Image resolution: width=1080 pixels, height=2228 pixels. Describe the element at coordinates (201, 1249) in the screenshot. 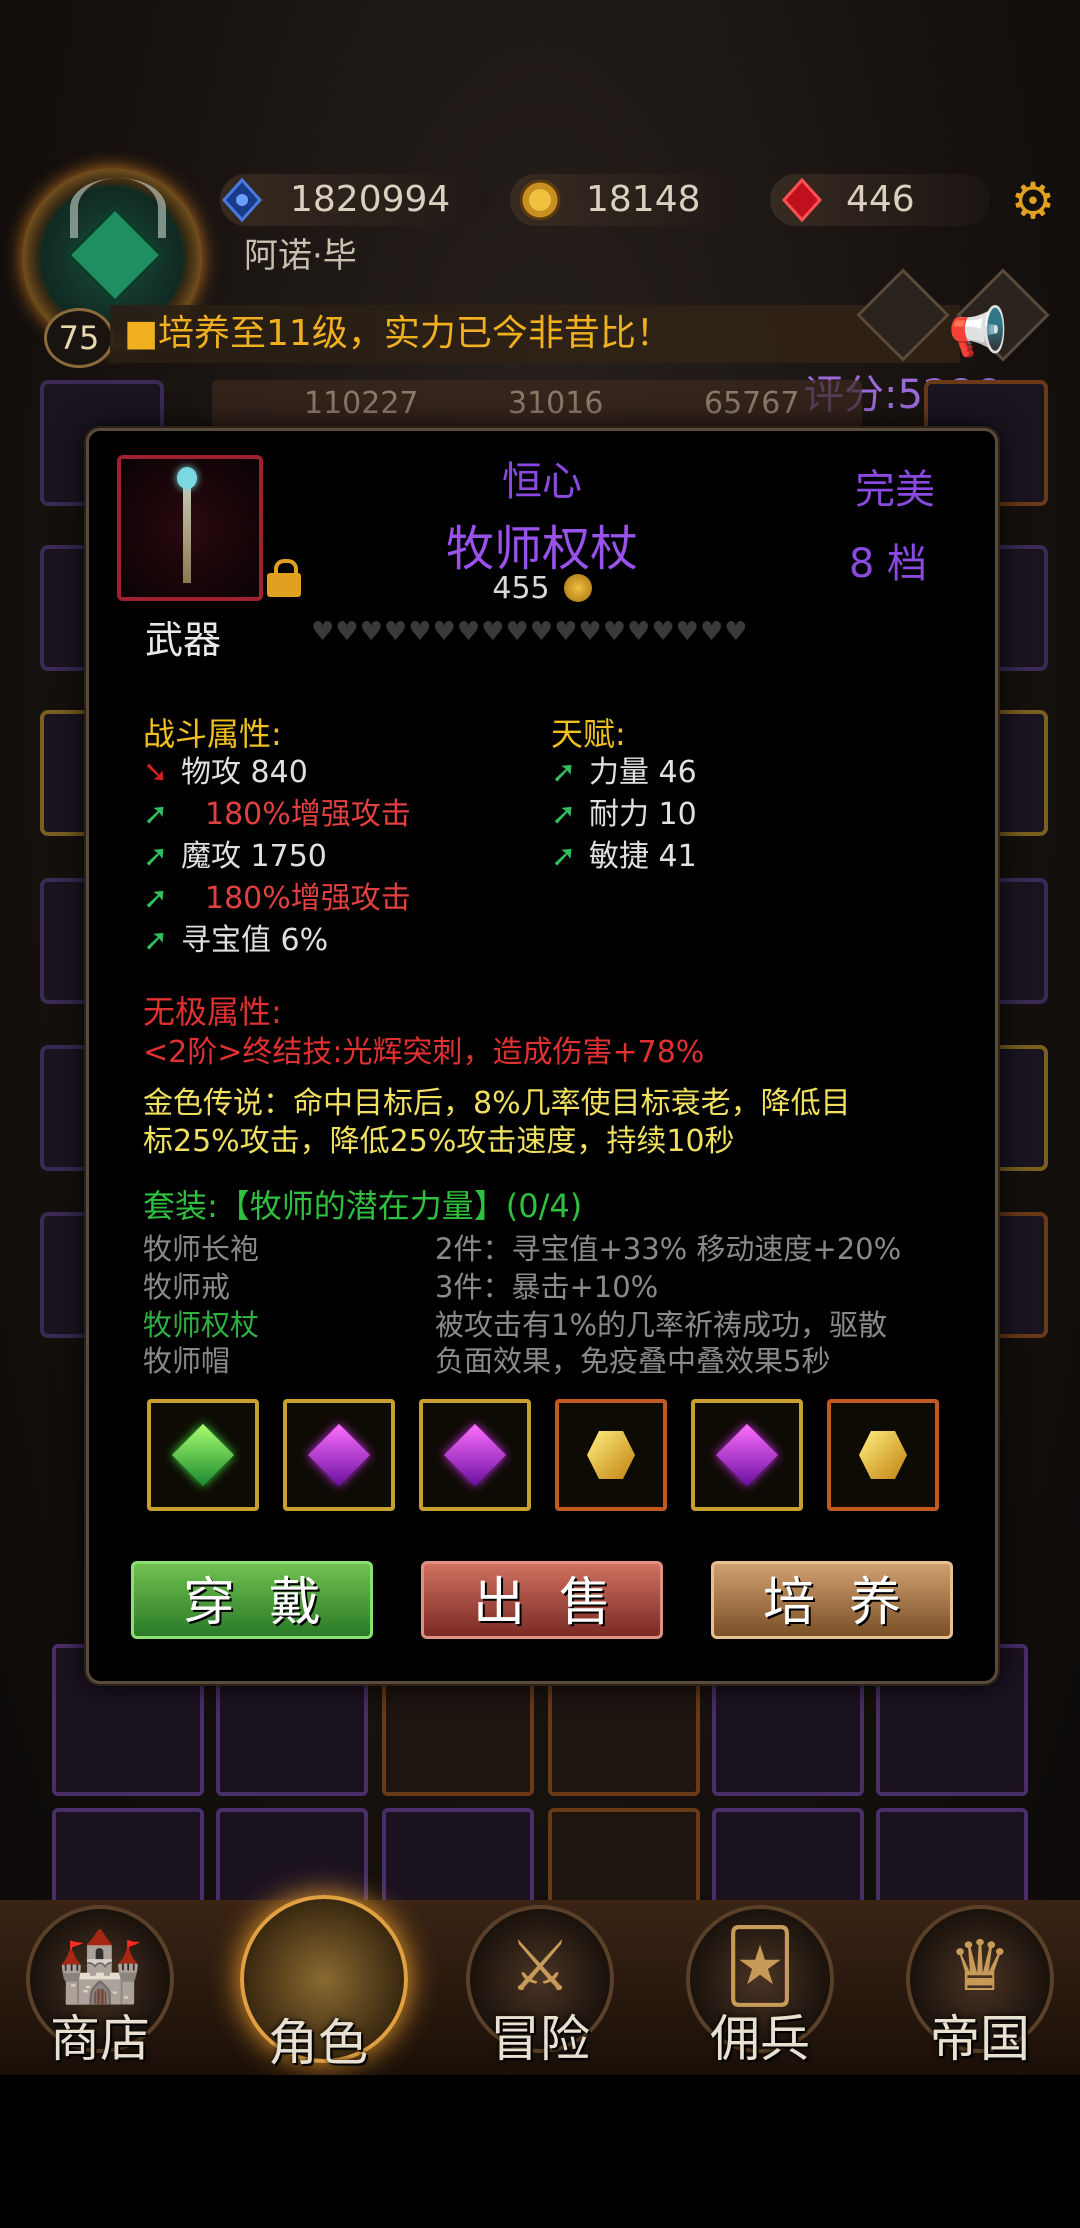

I see `set-item: 牧师长袍` at that location.